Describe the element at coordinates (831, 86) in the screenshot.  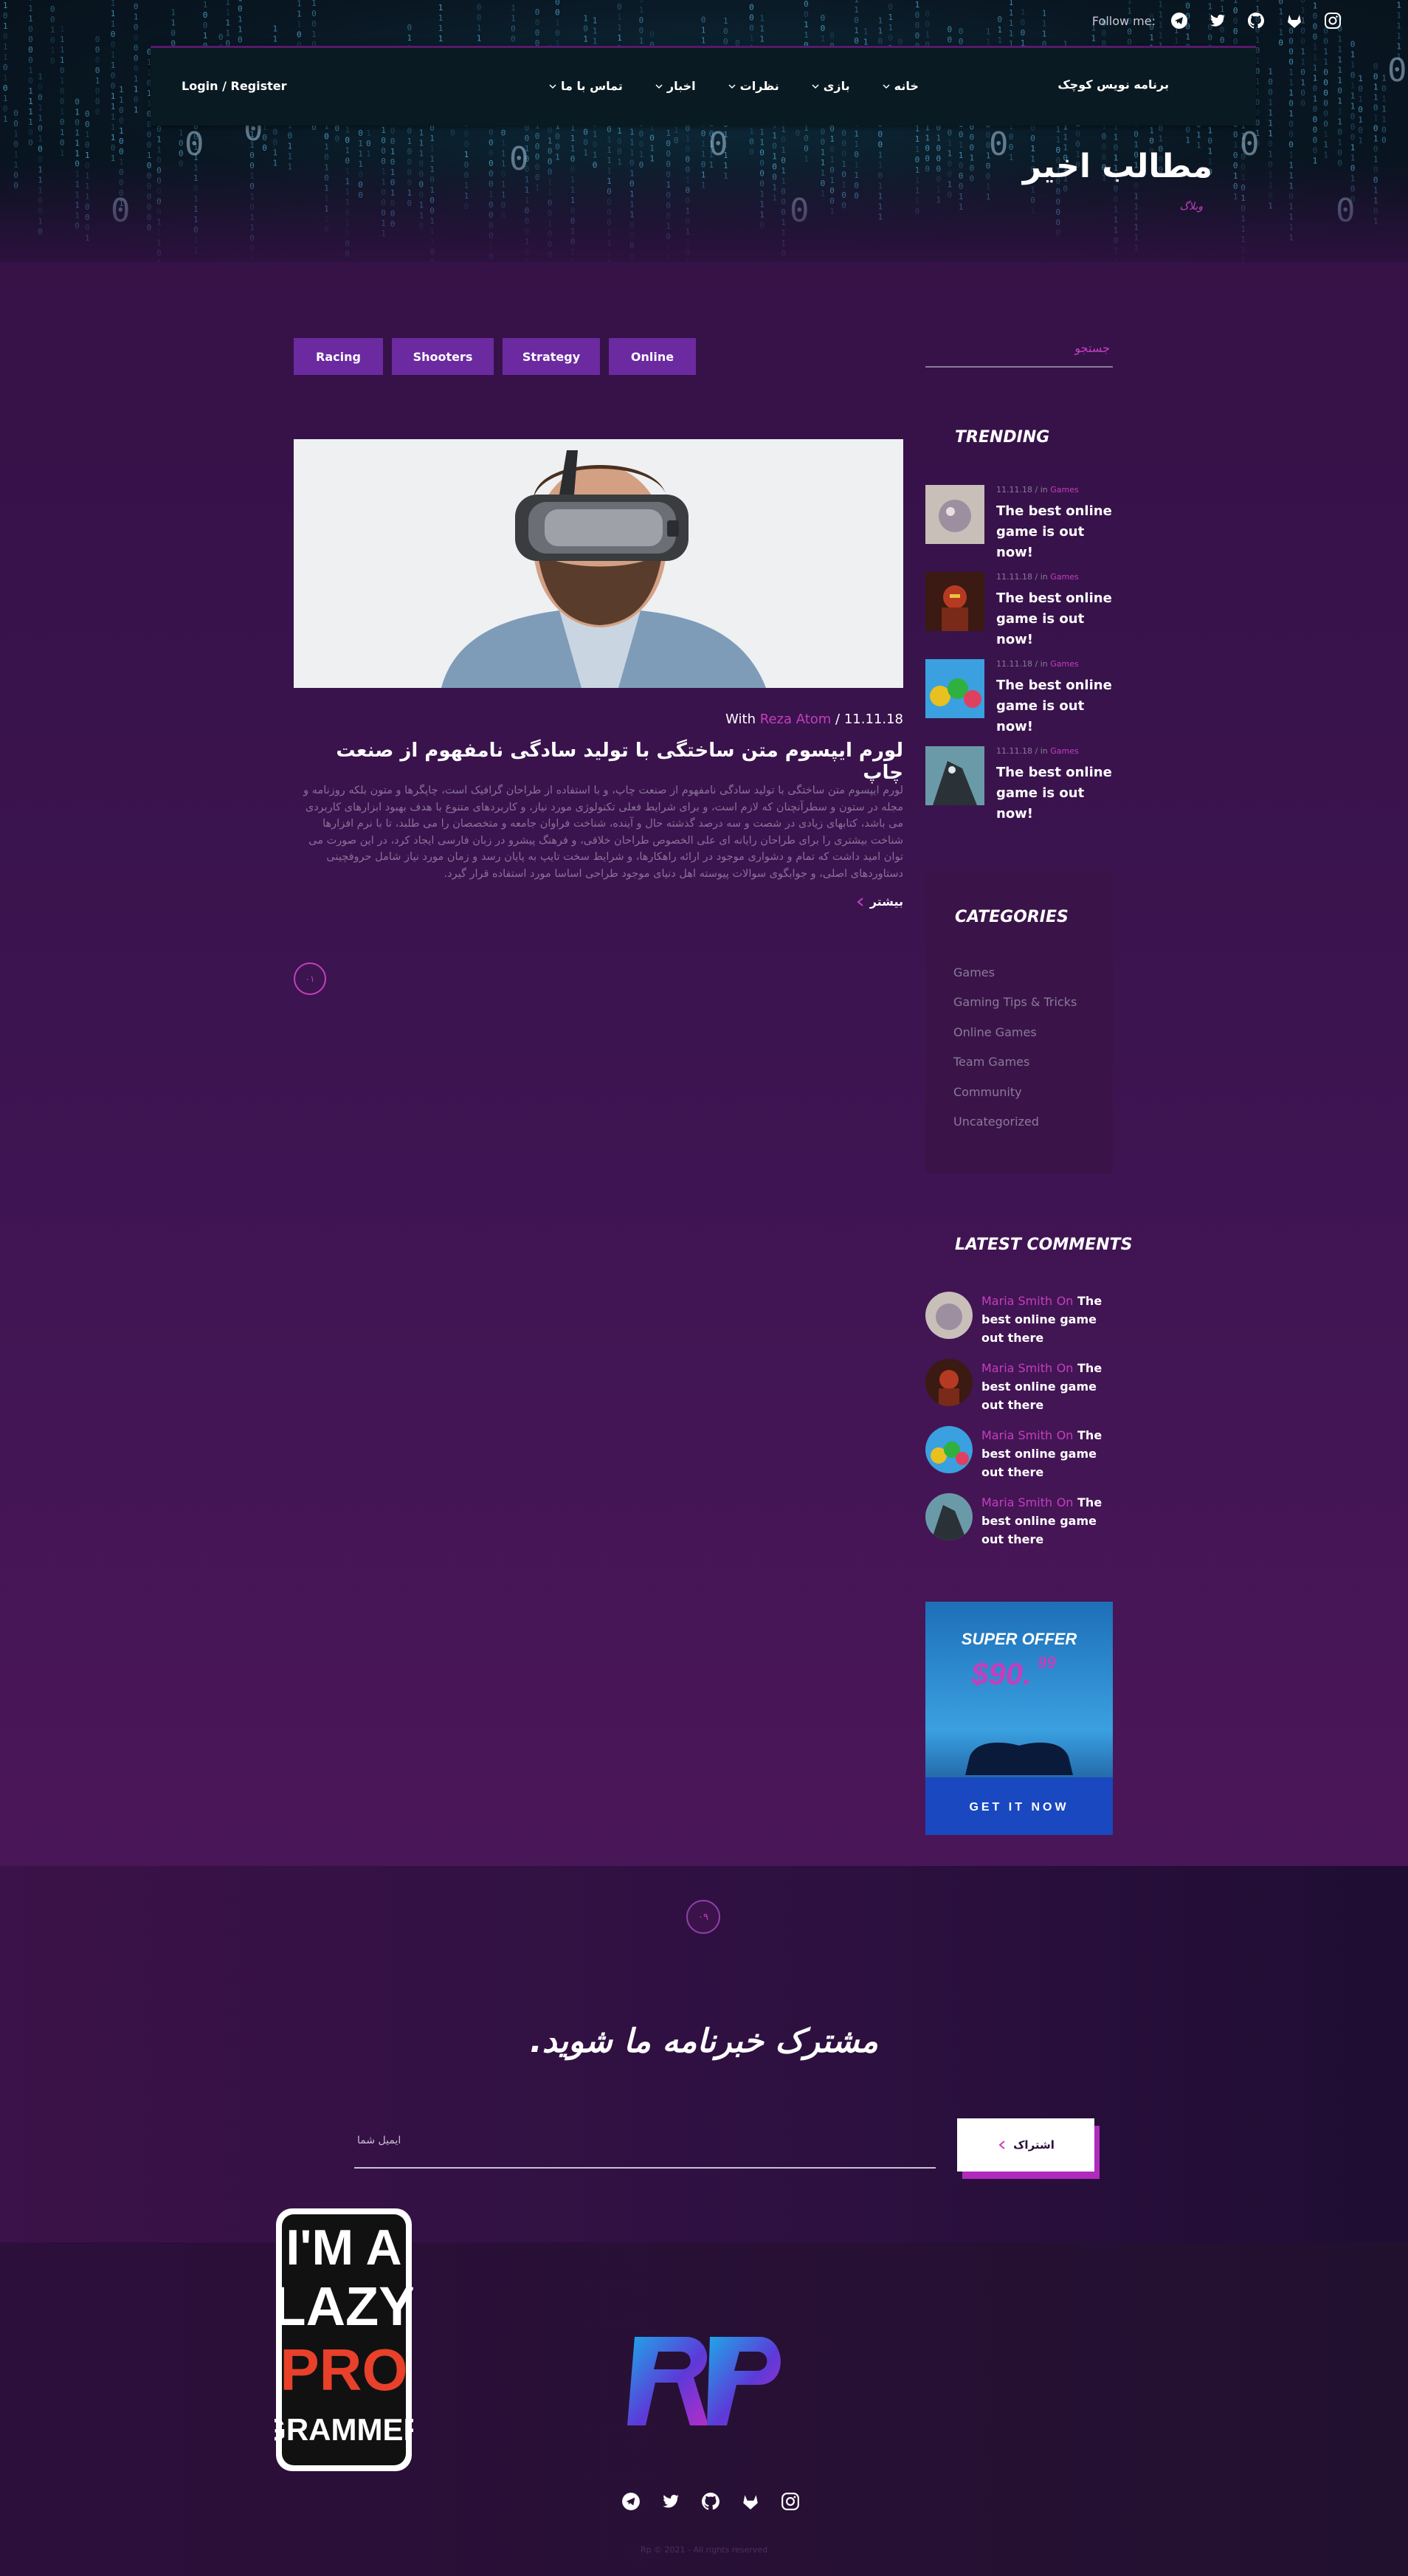
I see `nav-item-game: بازی` at that location.